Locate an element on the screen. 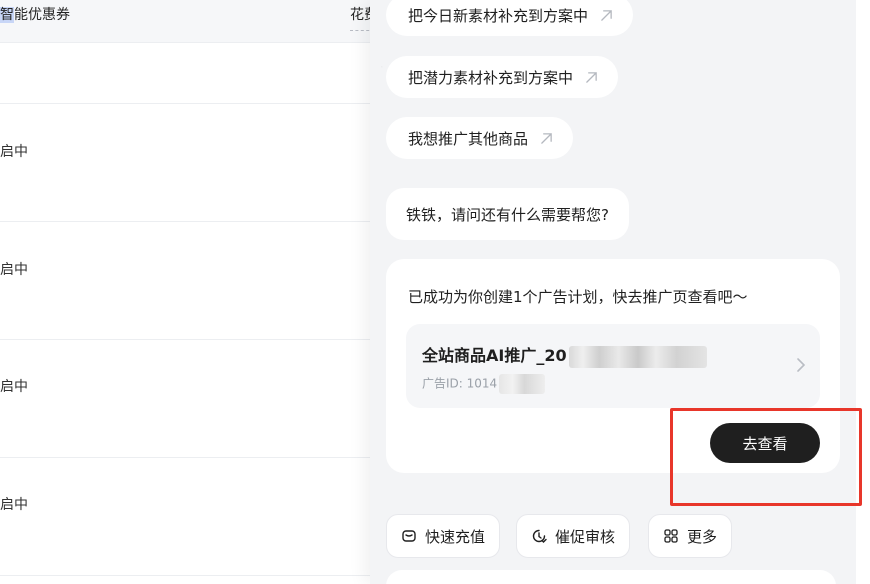 The width and height of the screenshot is (870, 584). column-header-coupon: 智能优惠券 is located at coordinates (35, 14).